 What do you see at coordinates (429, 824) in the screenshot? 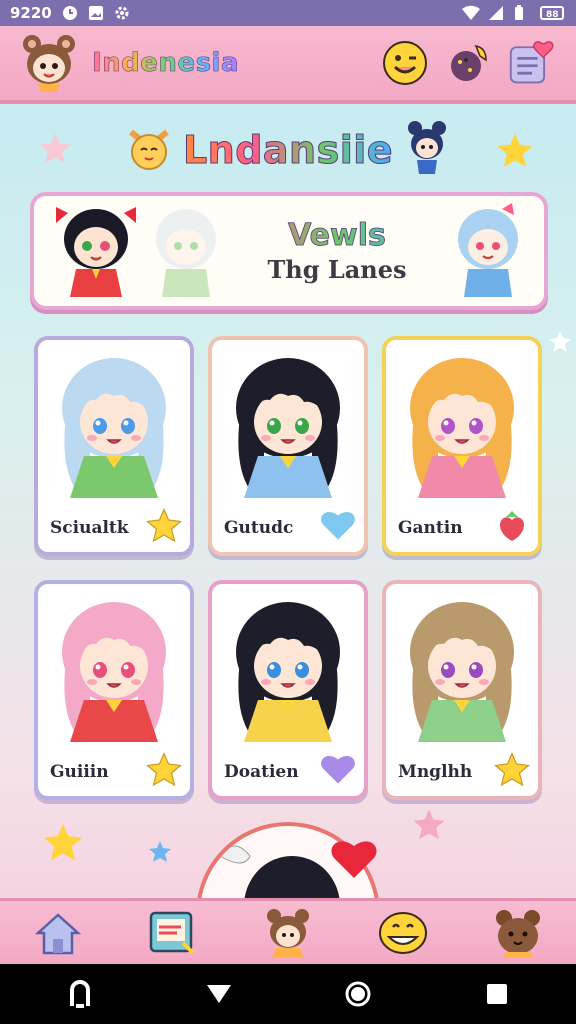
I see `pink-star-icon` at bounding box center [429, 824].